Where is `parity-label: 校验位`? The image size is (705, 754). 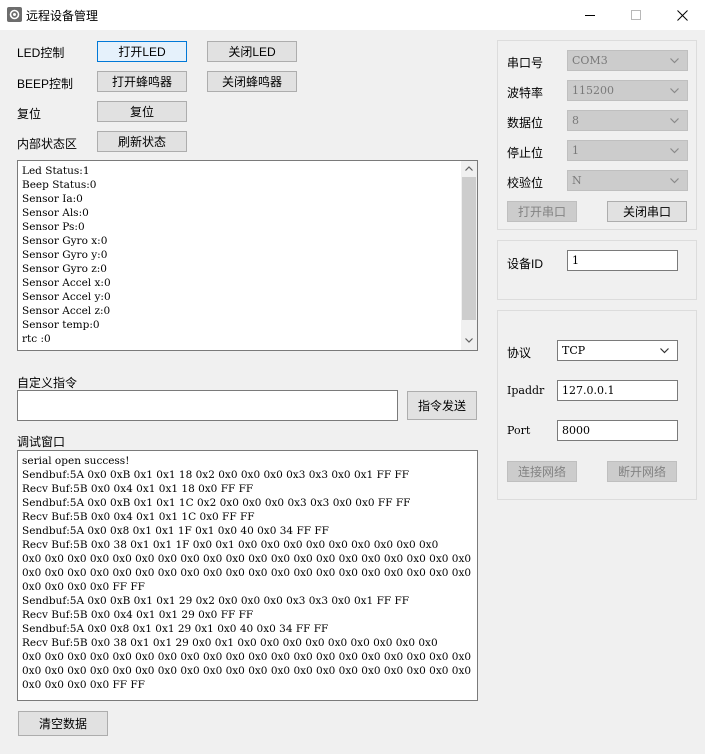
parity-label: 校验位 is located at coordinates (525, 183).